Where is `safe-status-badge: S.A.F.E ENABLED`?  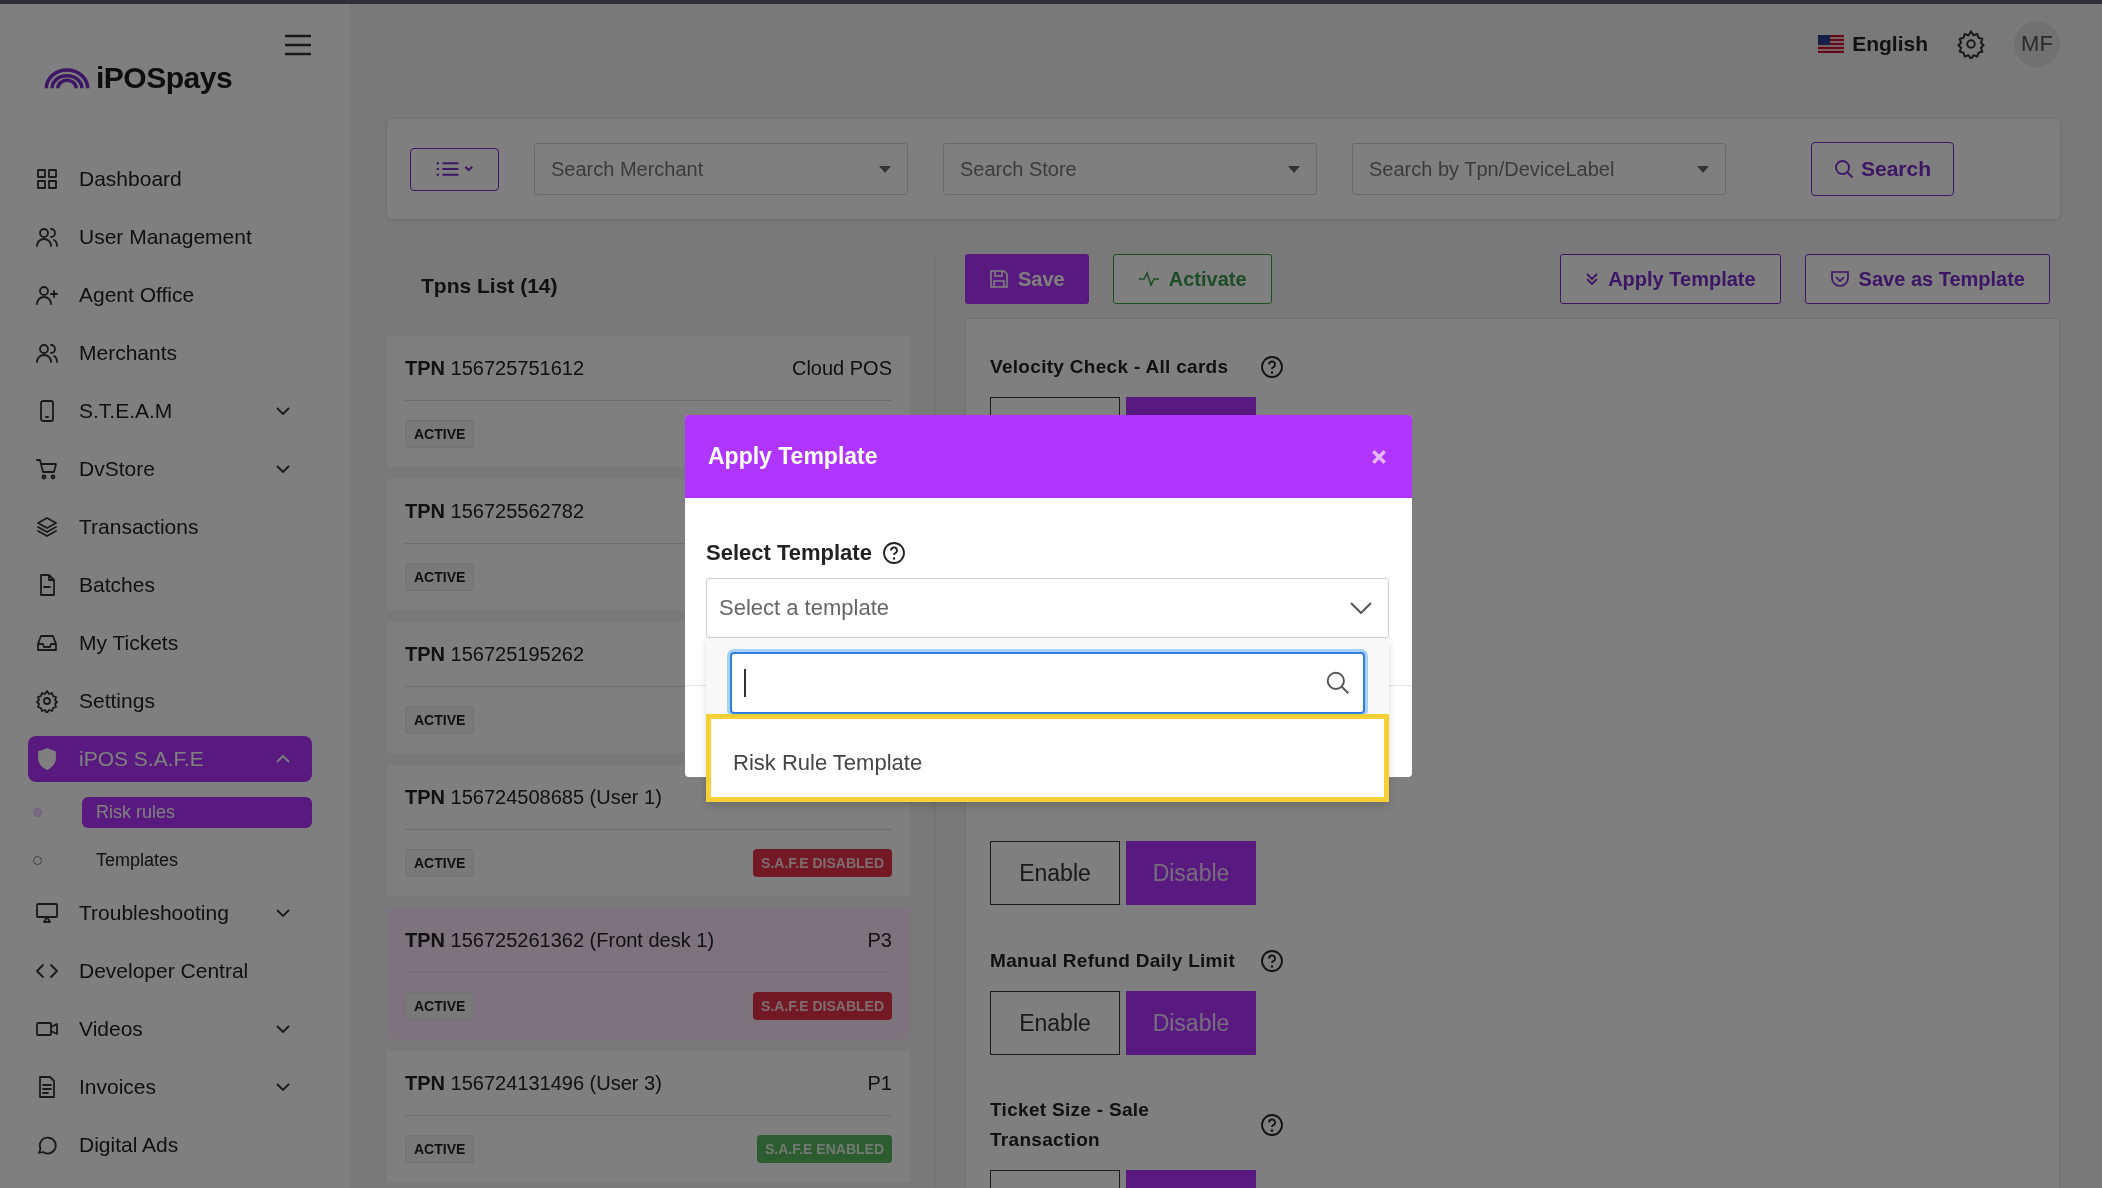
safe-status-badge: S.A.F.E ENABLED is located at coordinates (824, 1149).